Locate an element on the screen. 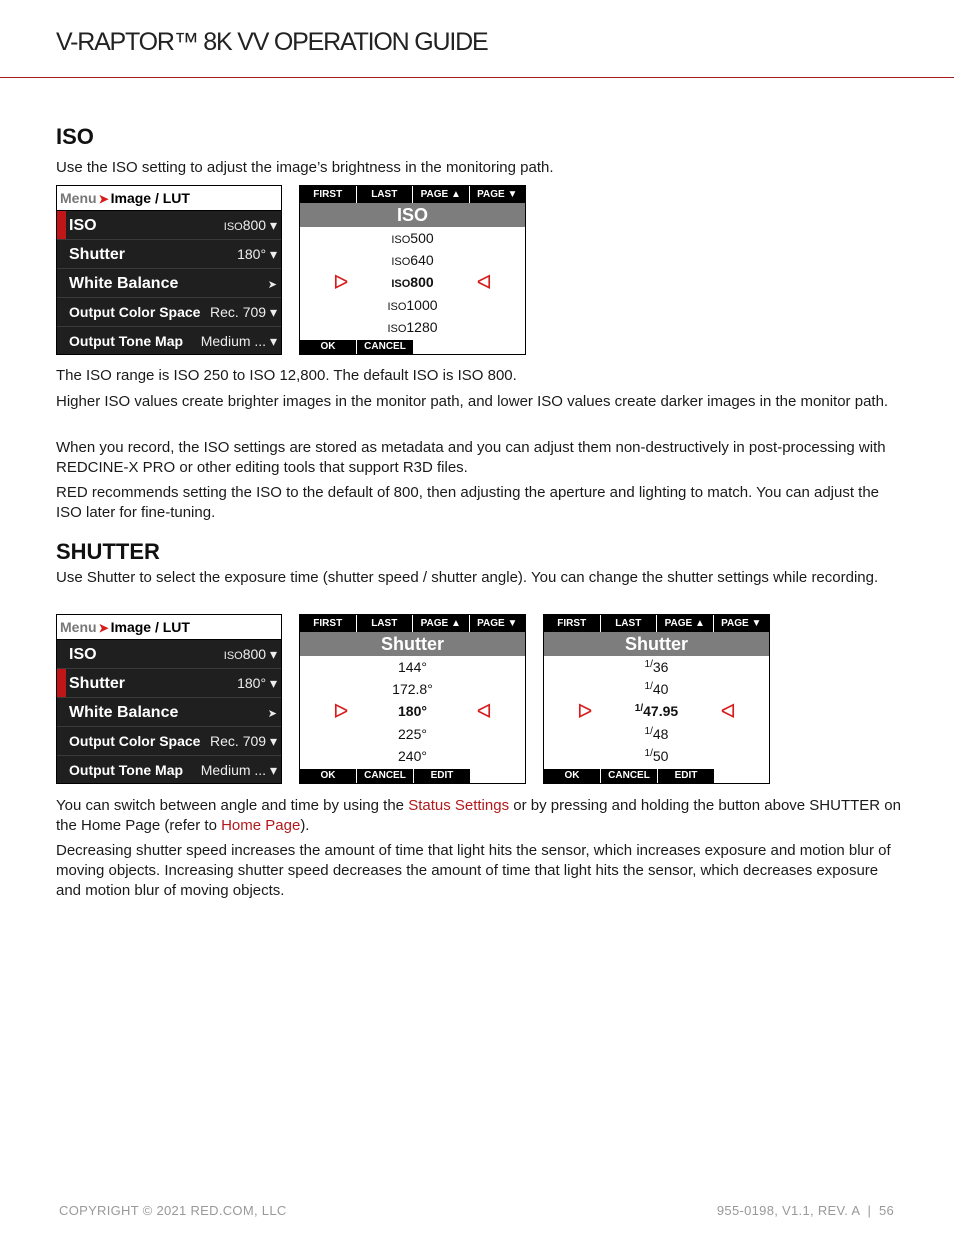 This screenshot has width=954, height=1235. picker-option: 1/48 is located at coordinates (656, 734).